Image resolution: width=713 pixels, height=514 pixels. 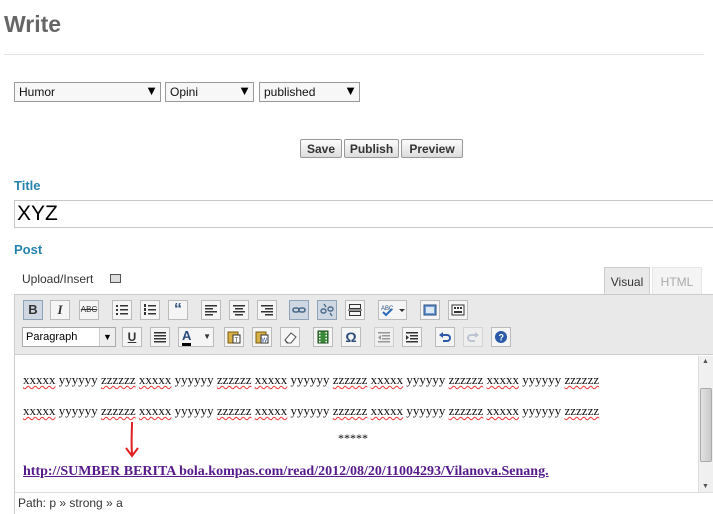 I want to click on align-left-icon, so click(x=211, y=310).